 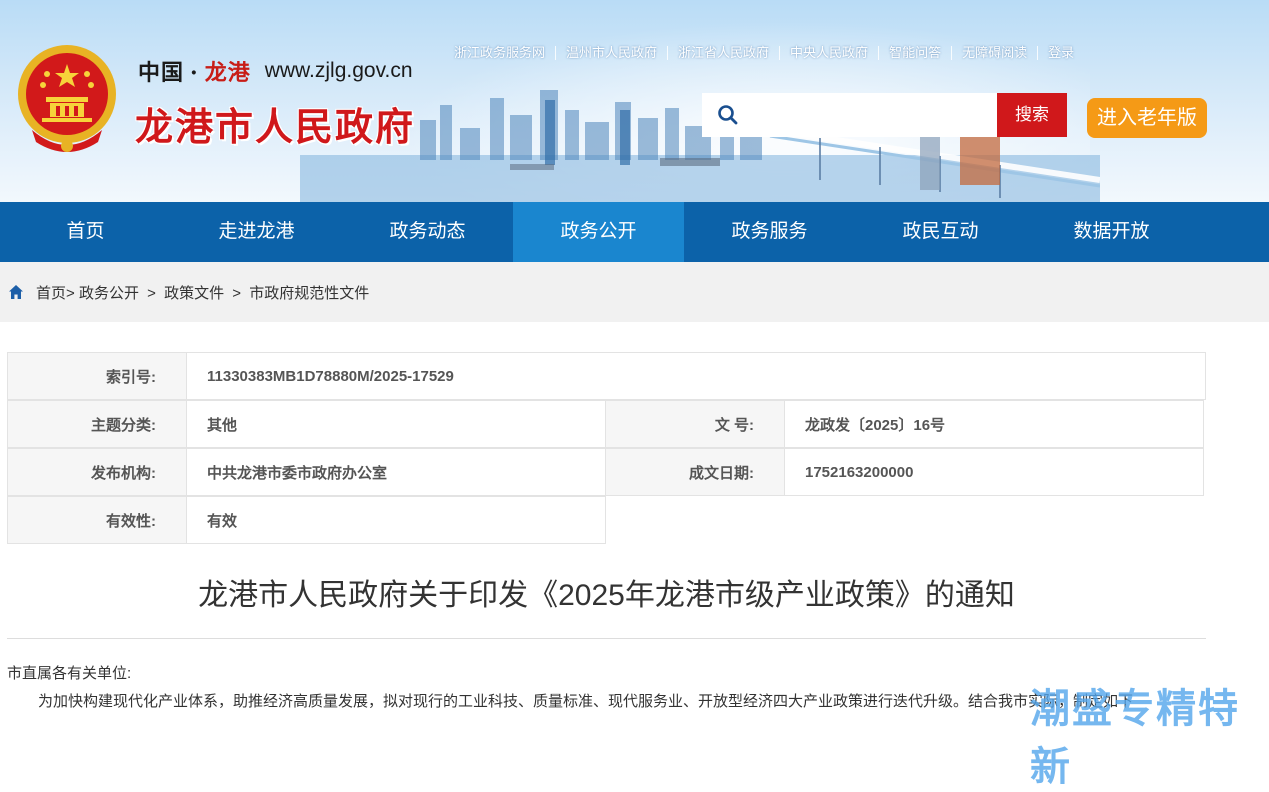 I want to click on search-box, so click(x=850, y=115).